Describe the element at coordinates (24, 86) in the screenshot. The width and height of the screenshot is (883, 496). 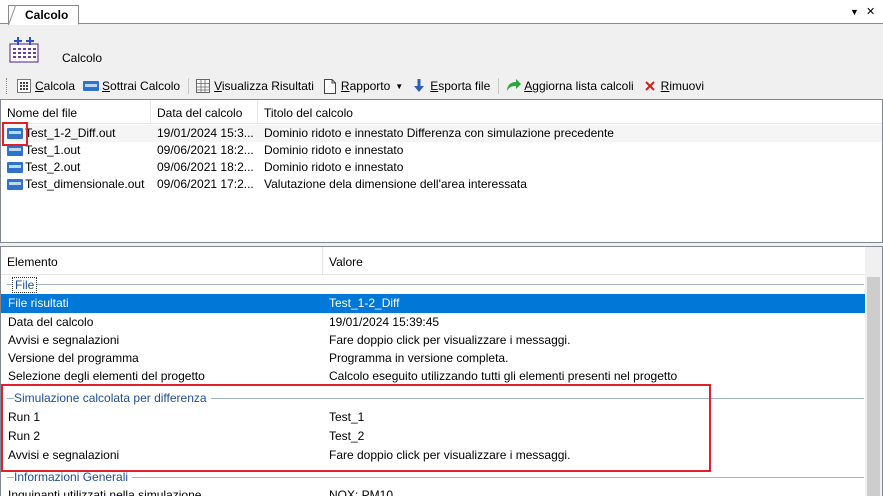
I see `calc-icon` at that location.